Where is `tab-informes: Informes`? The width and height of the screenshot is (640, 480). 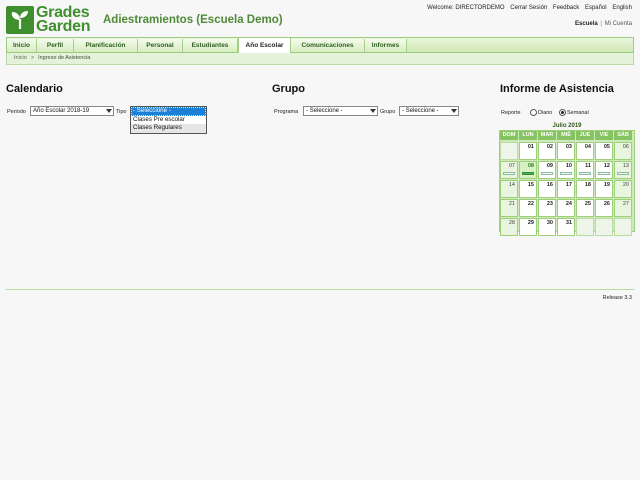
tab-informes: Informes is located at coordinates (386, 45).